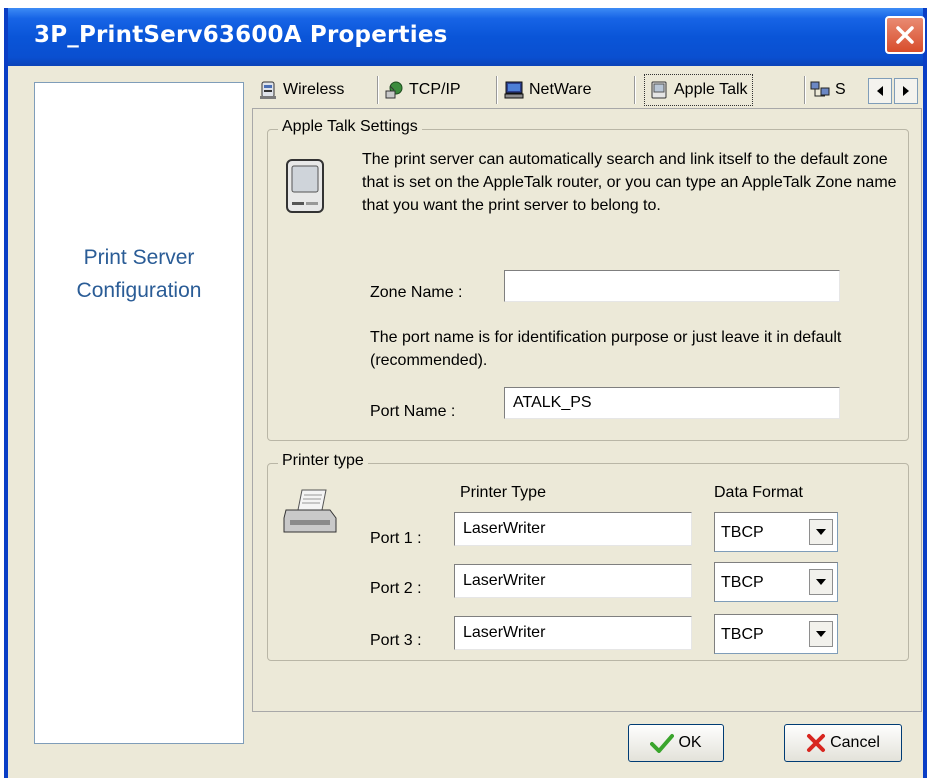  I want to click on arrow-right-icon, so click(906, 91).